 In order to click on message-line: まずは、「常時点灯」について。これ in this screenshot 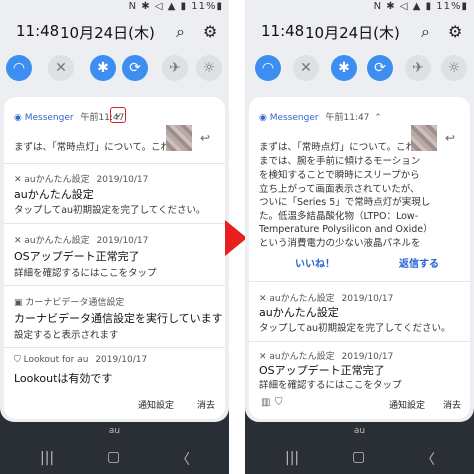, I will do `click(337, 147)`.